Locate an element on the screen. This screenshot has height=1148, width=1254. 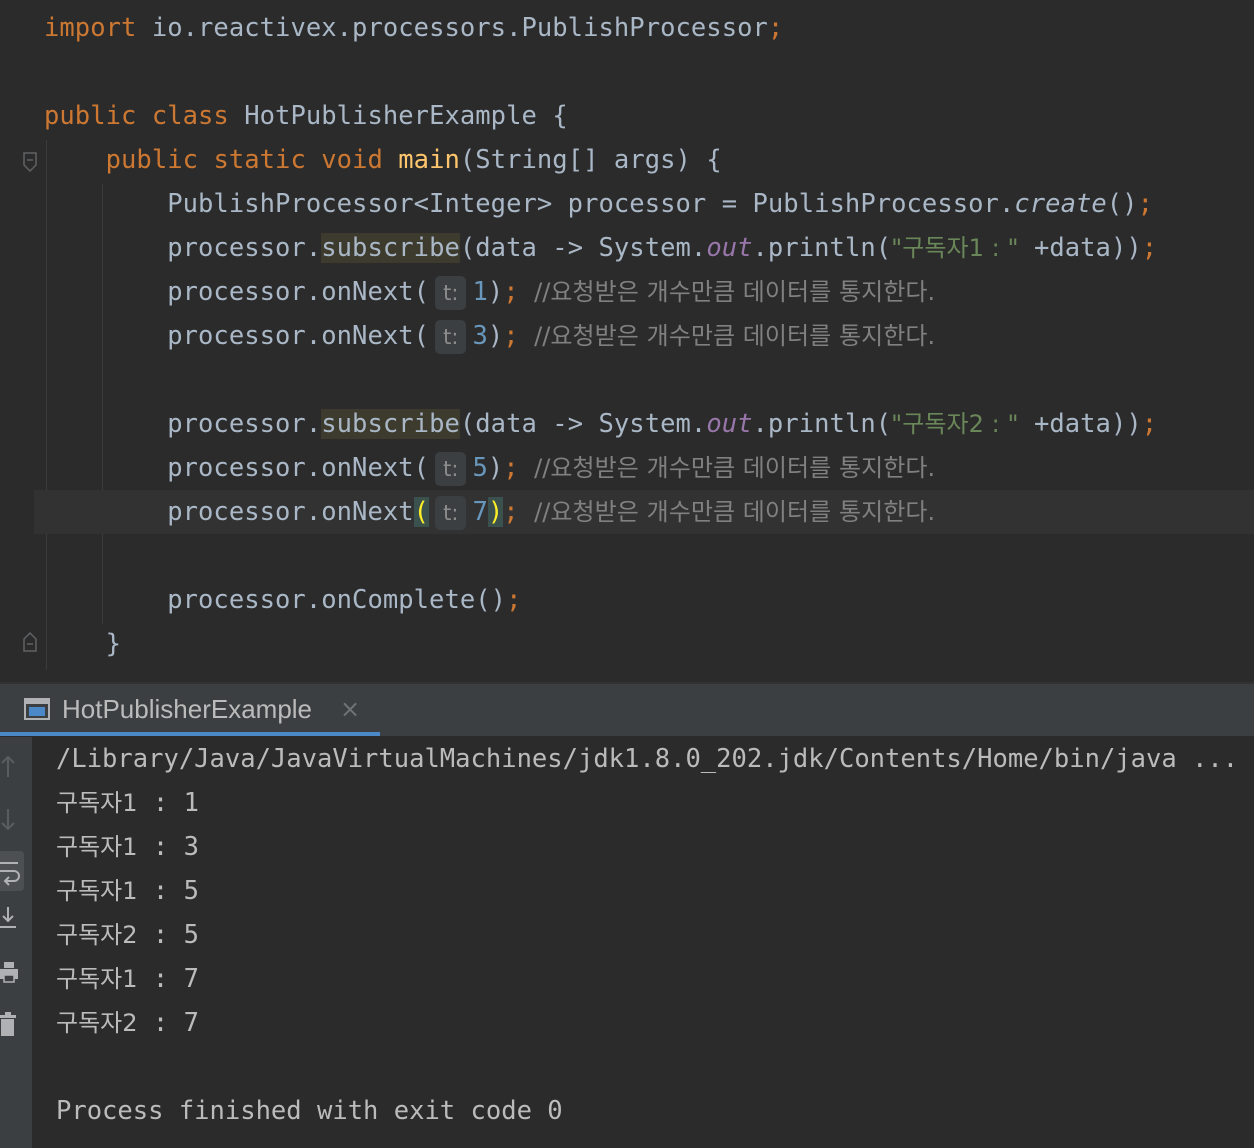
console-output-line: 구독자2 : 5 is located at coordinates (127, 935).